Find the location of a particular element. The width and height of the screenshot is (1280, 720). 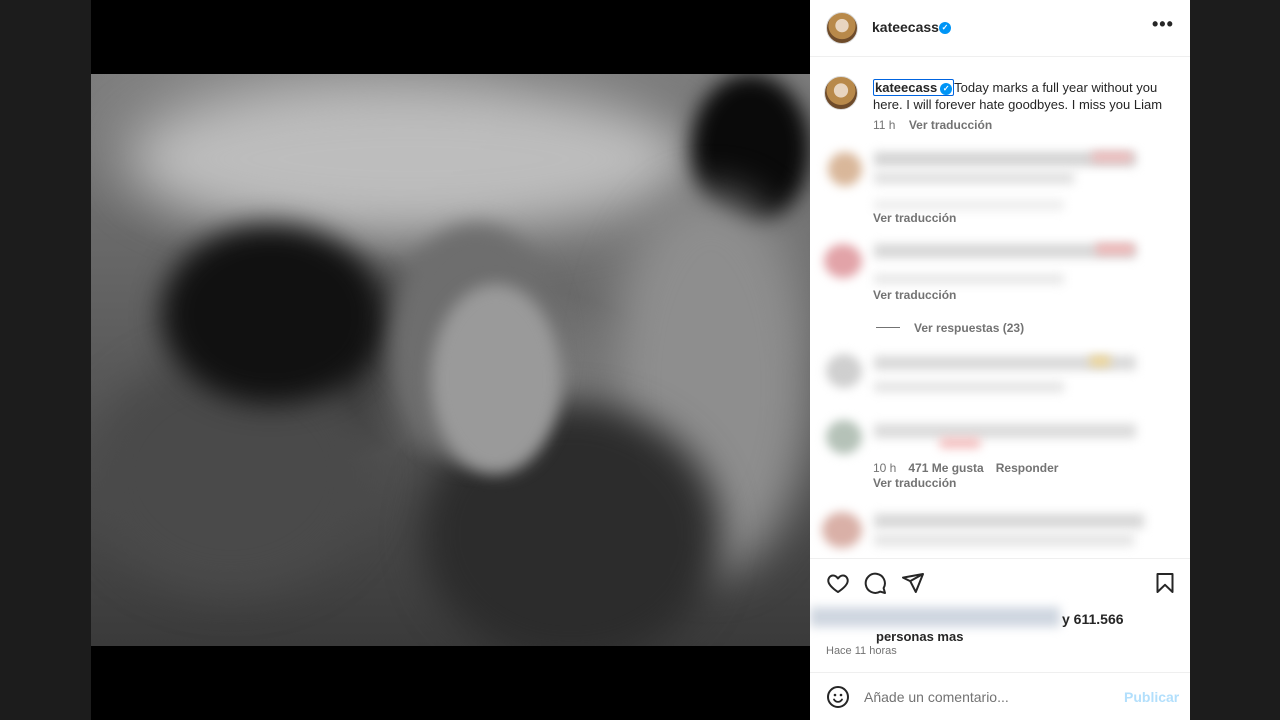

comment-meta: 10 h 471 Me gusta Responder is located at coordinates (971, 468).